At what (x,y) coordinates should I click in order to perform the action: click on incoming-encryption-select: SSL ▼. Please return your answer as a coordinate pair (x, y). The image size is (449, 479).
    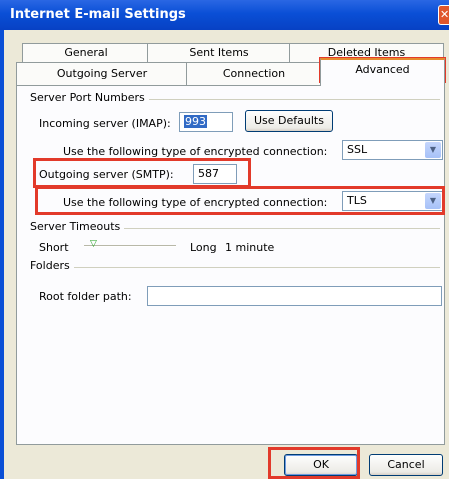
    Looking at the image, I should click on (392, 150).